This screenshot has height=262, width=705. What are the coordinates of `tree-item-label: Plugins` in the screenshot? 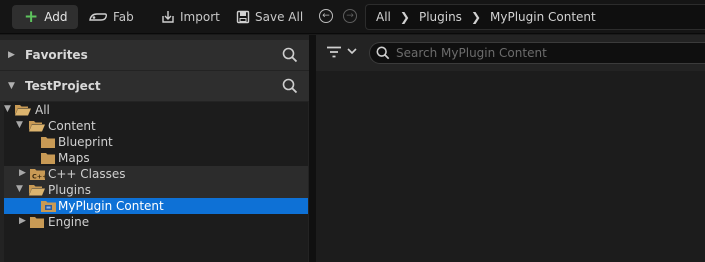 It's located at (69, 190).